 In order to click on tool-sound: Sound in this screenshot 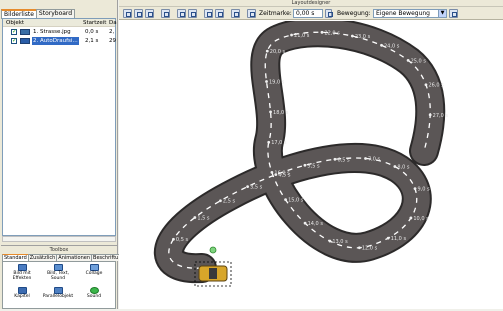, I will do `click(94, 297)`.